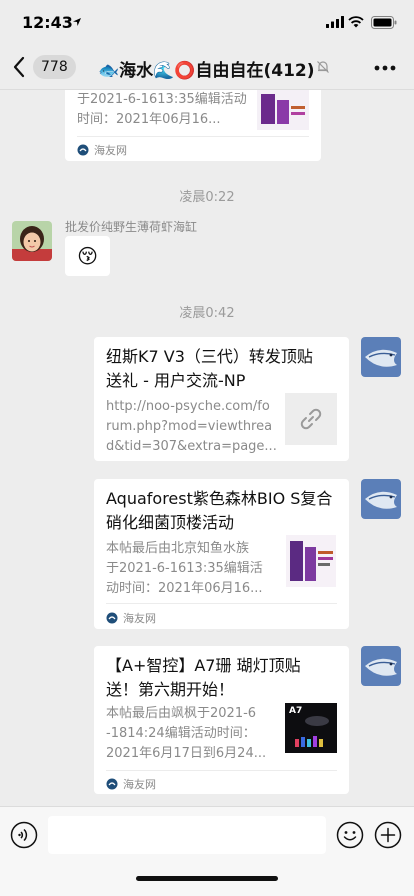 This screenshot has width=414, height=896. I want to click on message-input, so click(187, 835).